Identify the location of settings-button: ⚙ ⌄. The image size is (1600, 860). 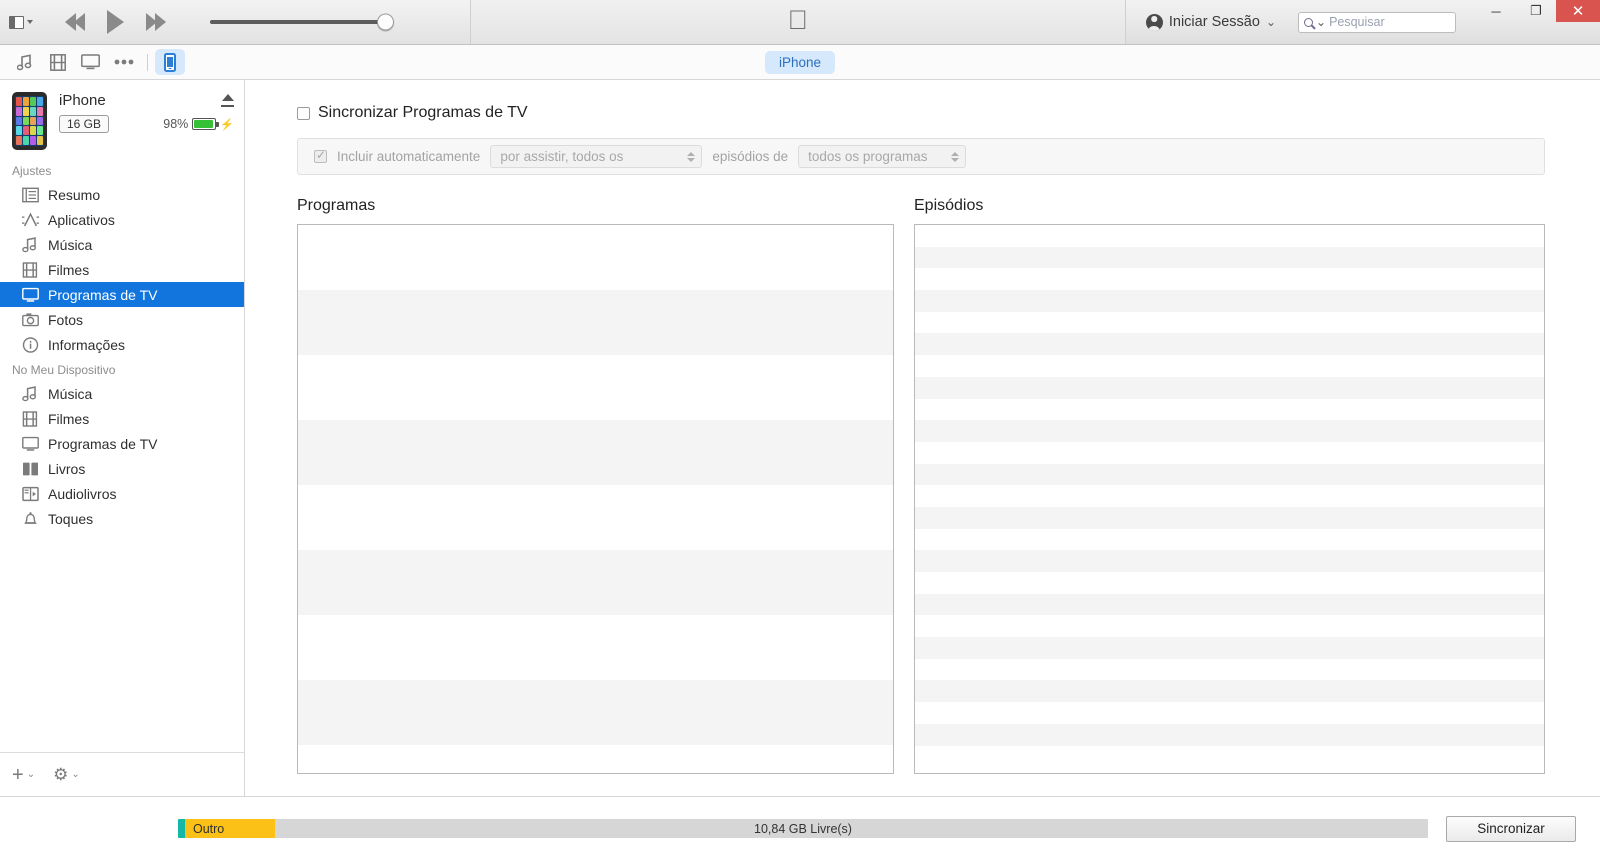
(66, 774).